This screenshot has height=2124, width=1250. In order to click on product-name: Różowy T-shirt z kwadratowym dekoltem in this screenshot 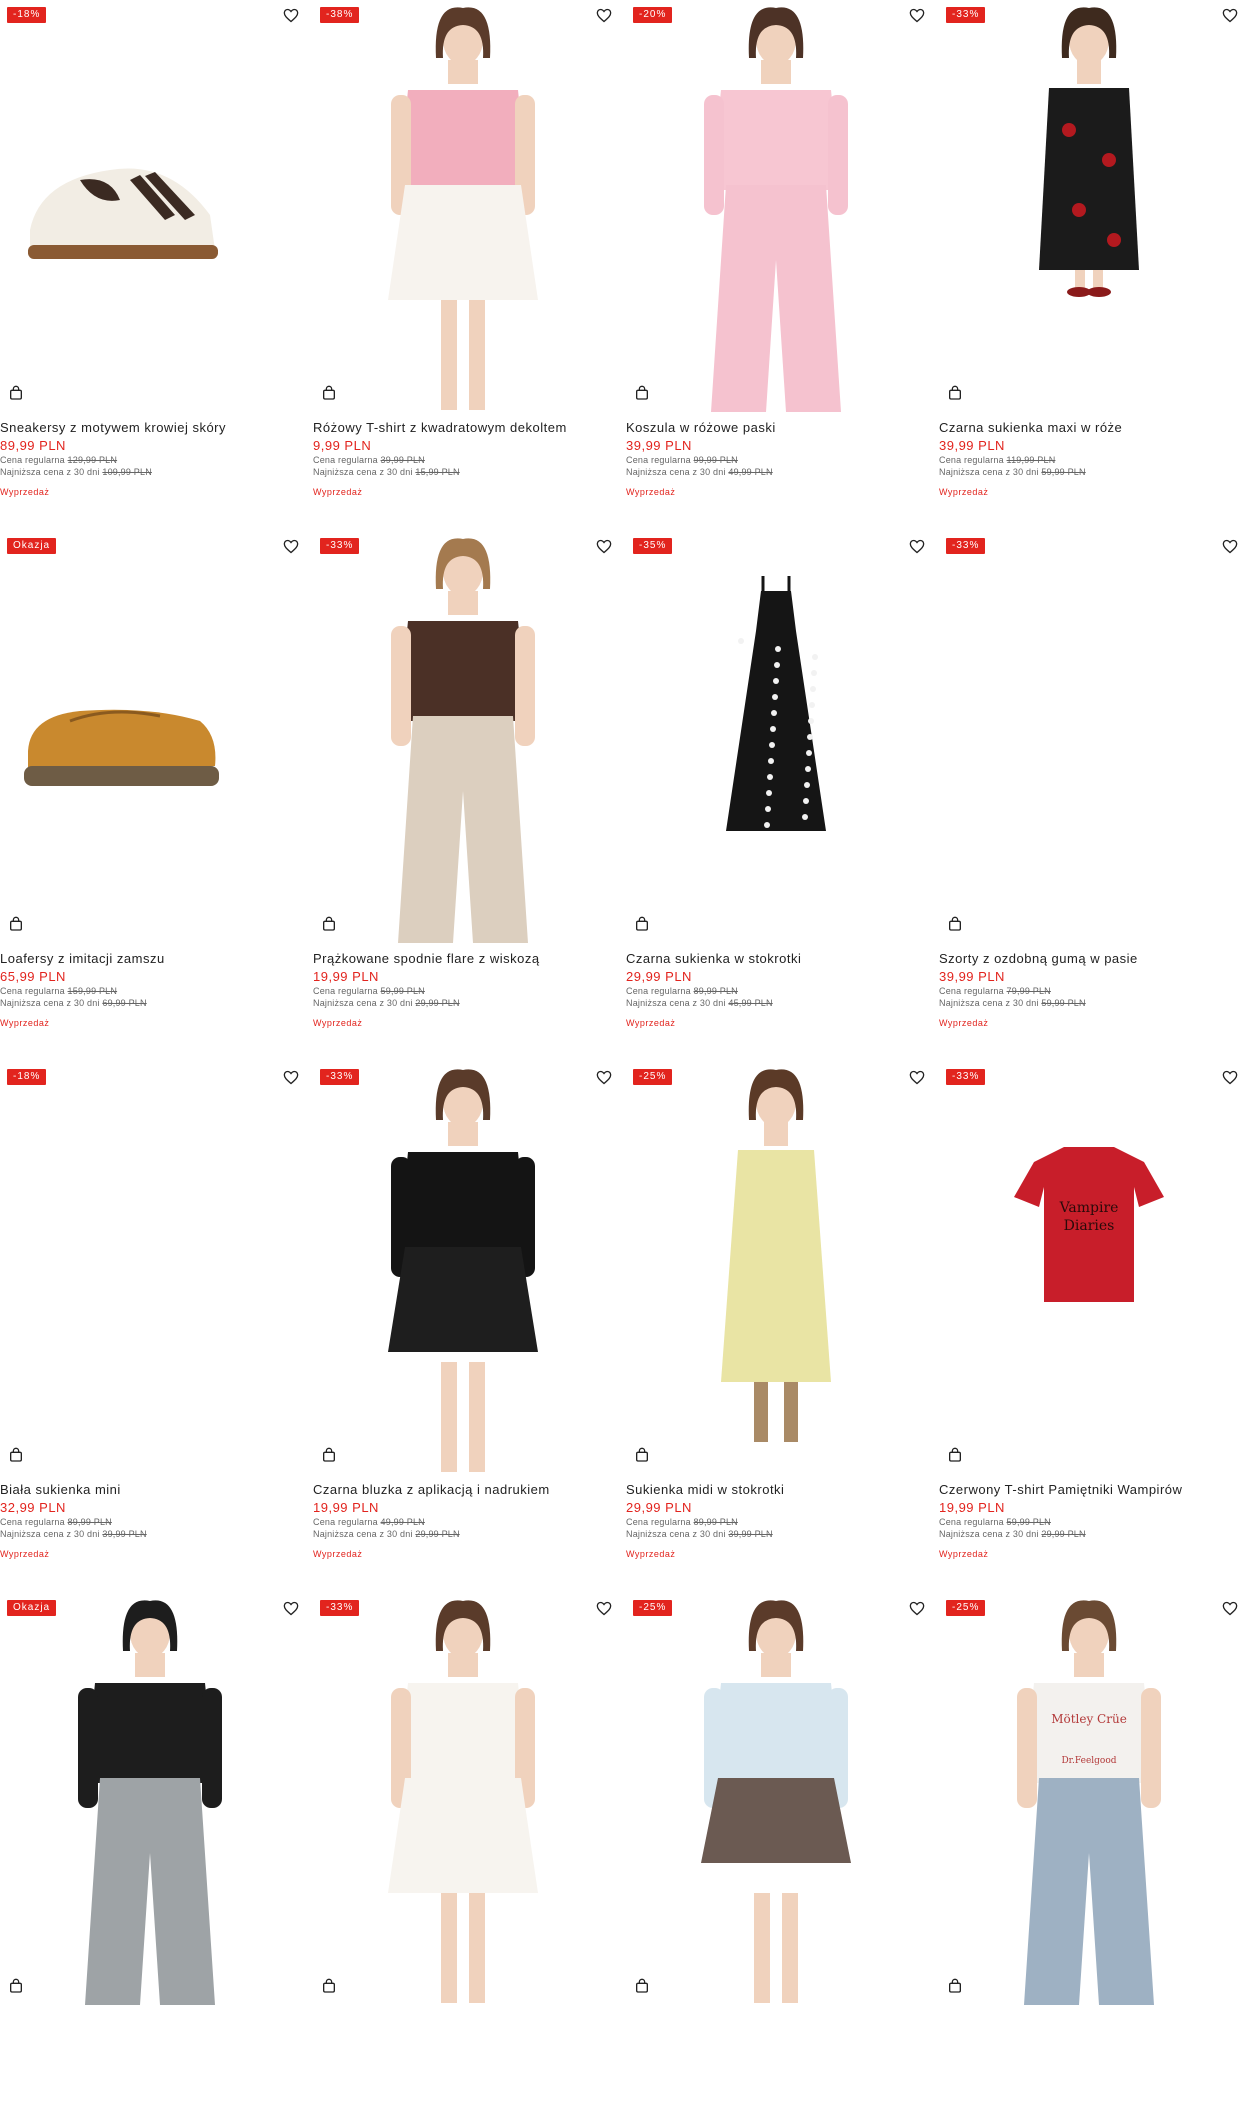, I will do `click(463, 428)`.